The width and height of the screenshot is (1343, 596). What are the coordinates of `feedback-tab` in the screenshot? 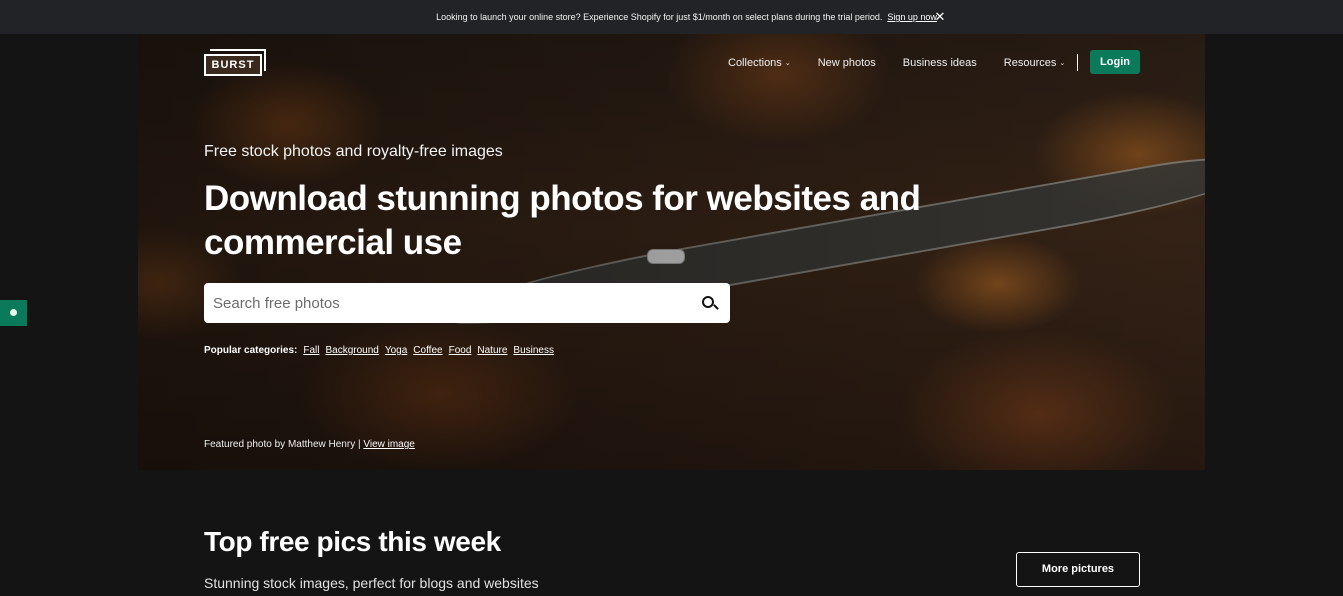 It's located at (13, 313).